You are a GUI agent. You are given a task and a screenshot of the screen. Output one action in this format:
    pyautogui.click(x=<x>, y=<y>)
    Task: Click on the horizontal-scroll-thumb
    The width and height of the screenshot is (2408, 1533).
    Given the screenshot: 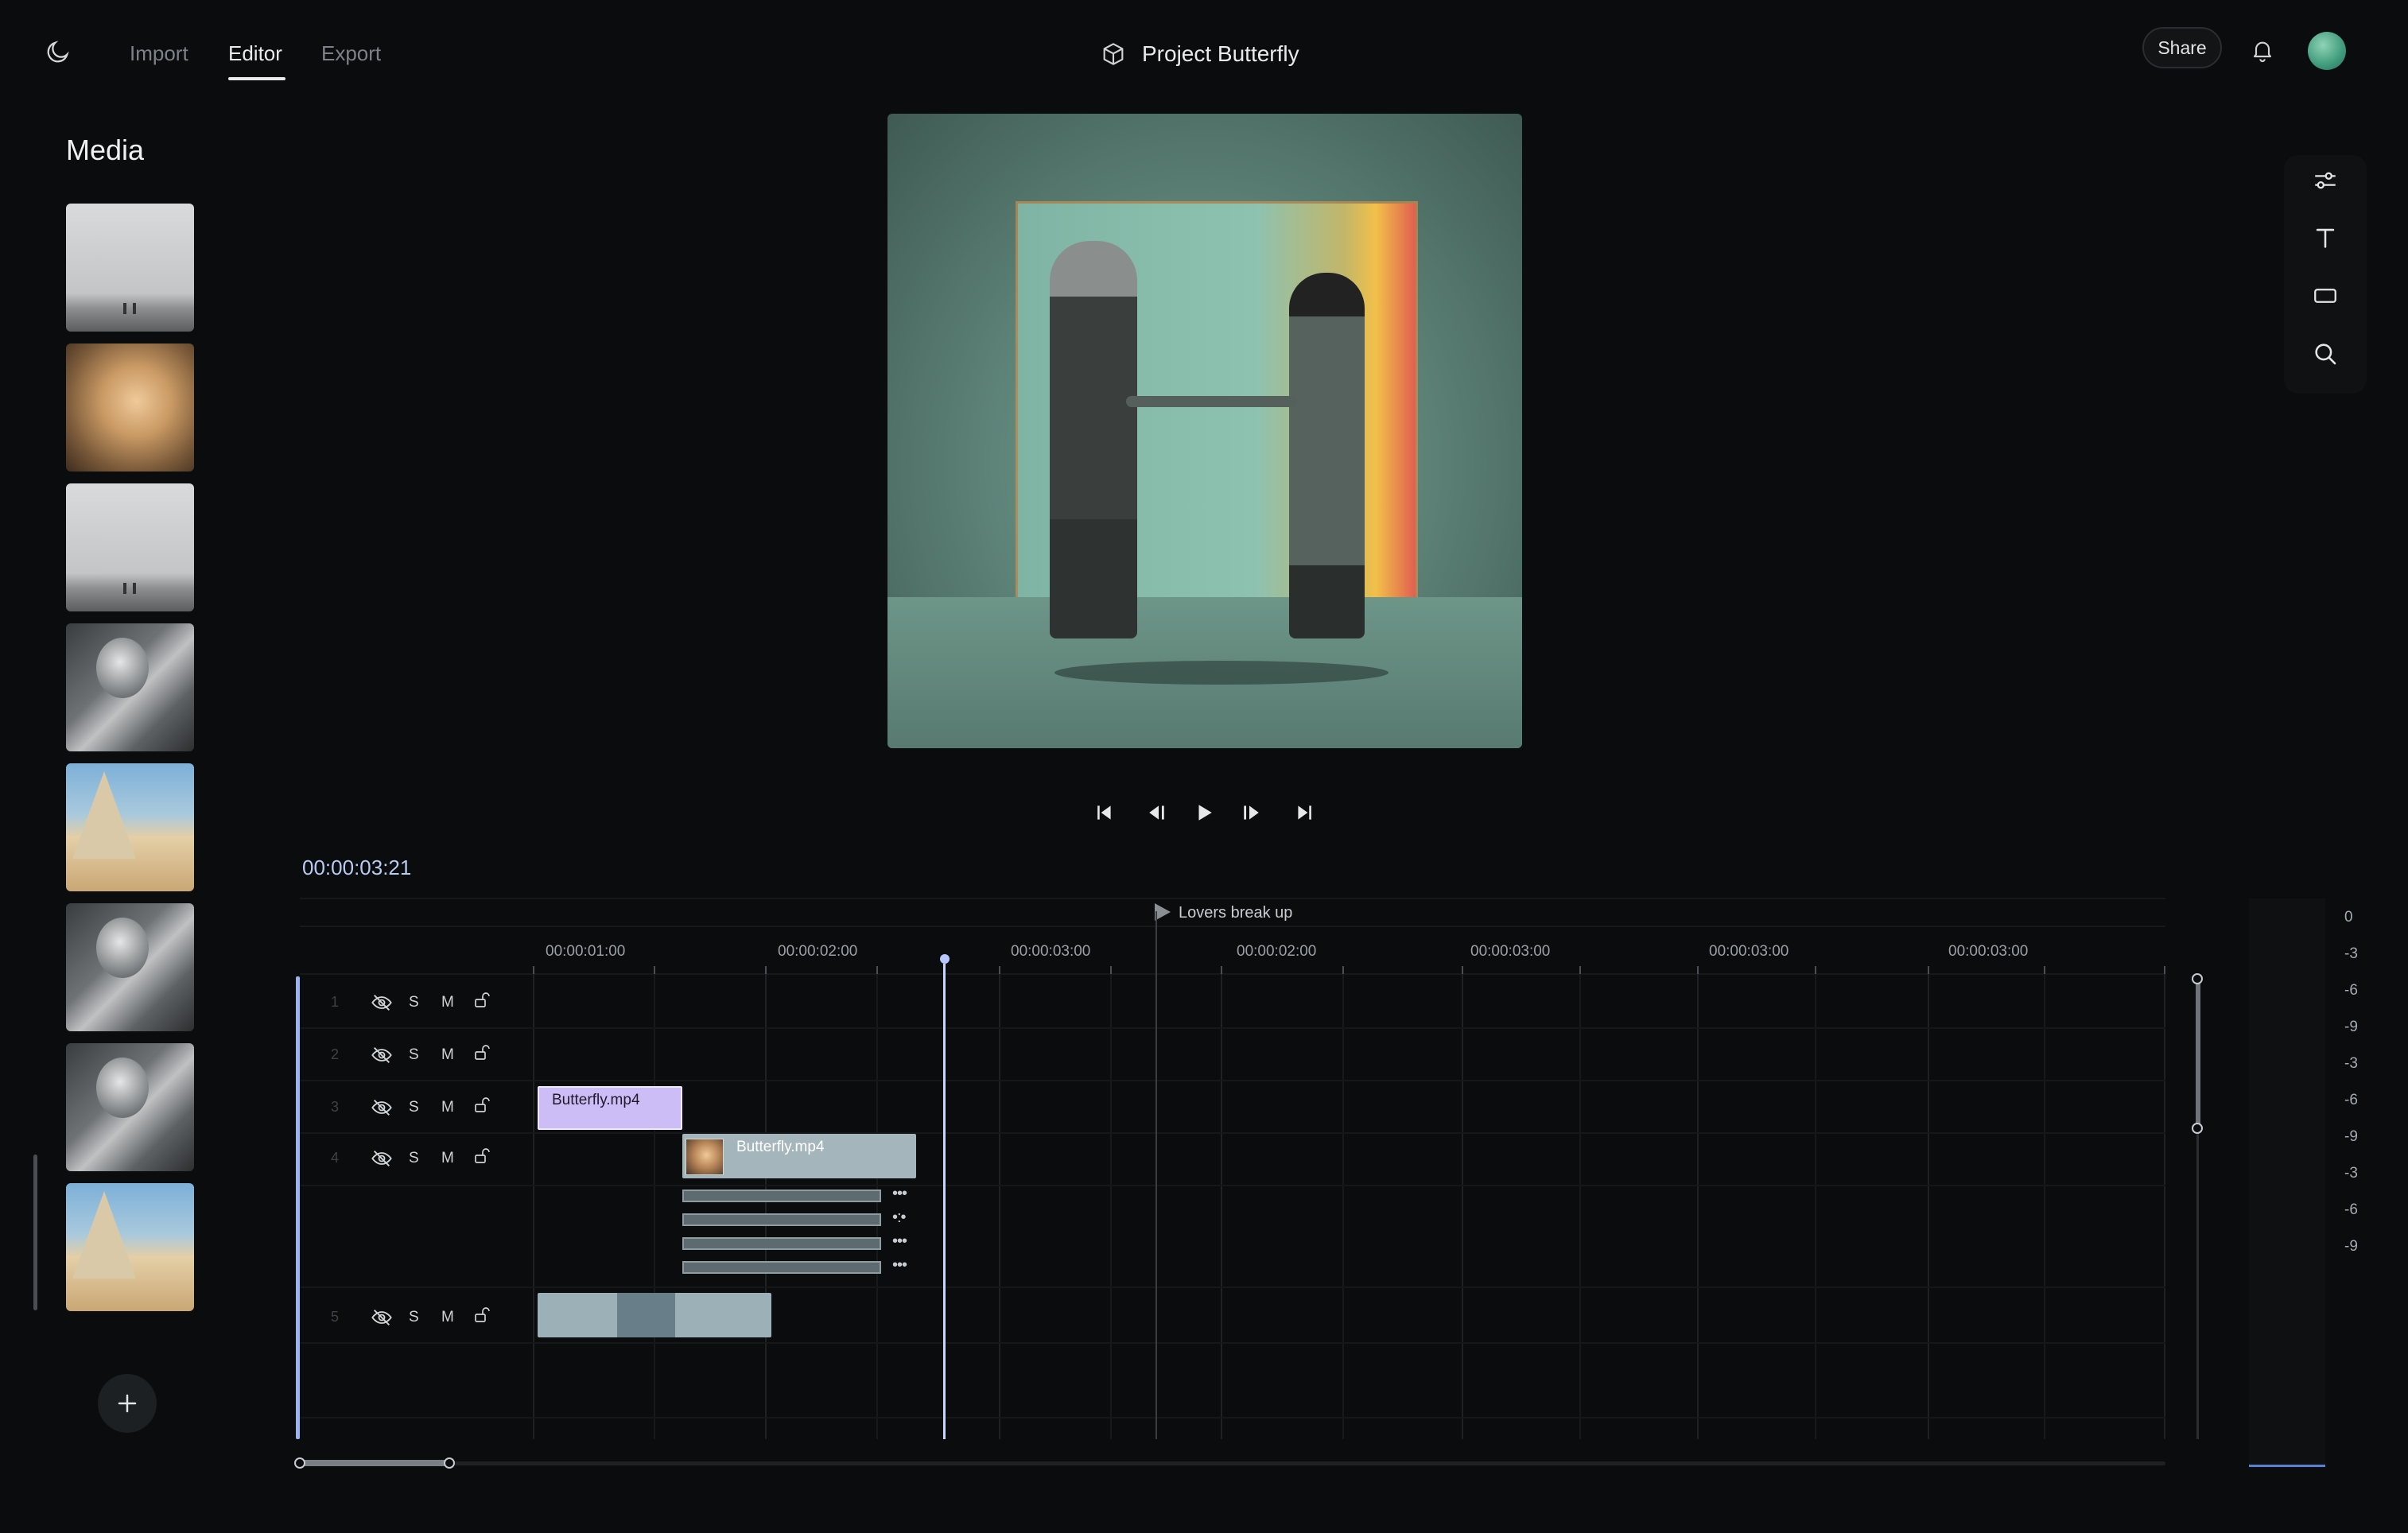 What is the action you would take?
    pyautogui.click(x=374, y=1463)
    